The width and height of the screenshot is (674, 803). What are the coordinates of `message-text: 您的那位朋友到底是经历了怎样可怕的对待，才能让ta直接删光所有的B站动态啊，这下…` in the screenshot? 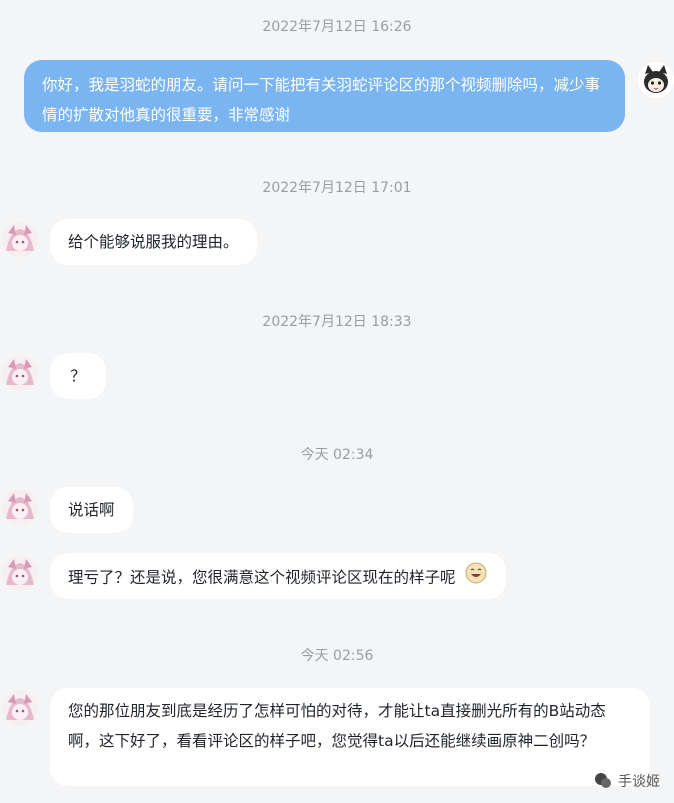 It's located at (337, 726).